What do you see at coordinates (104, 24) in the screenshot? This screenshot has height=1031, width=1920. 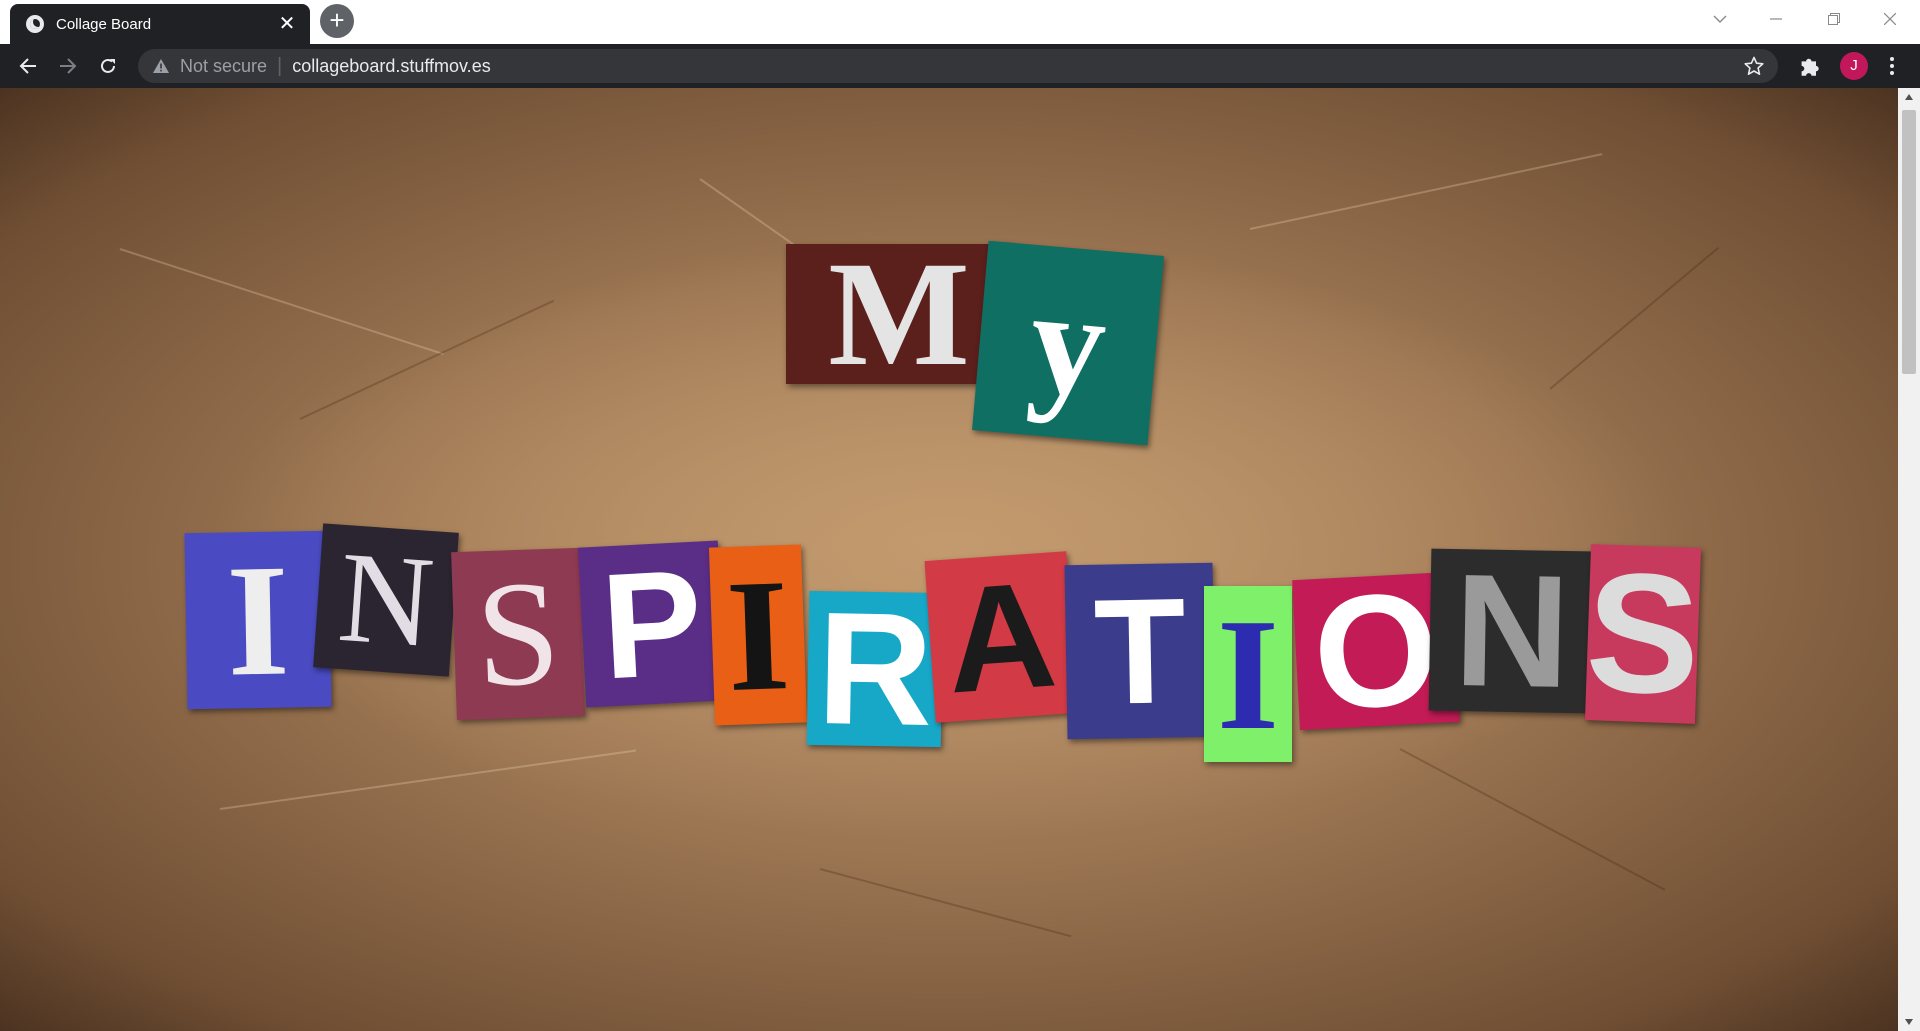 I see `tab-title: Collage Board` at bounding box center [104, 24].